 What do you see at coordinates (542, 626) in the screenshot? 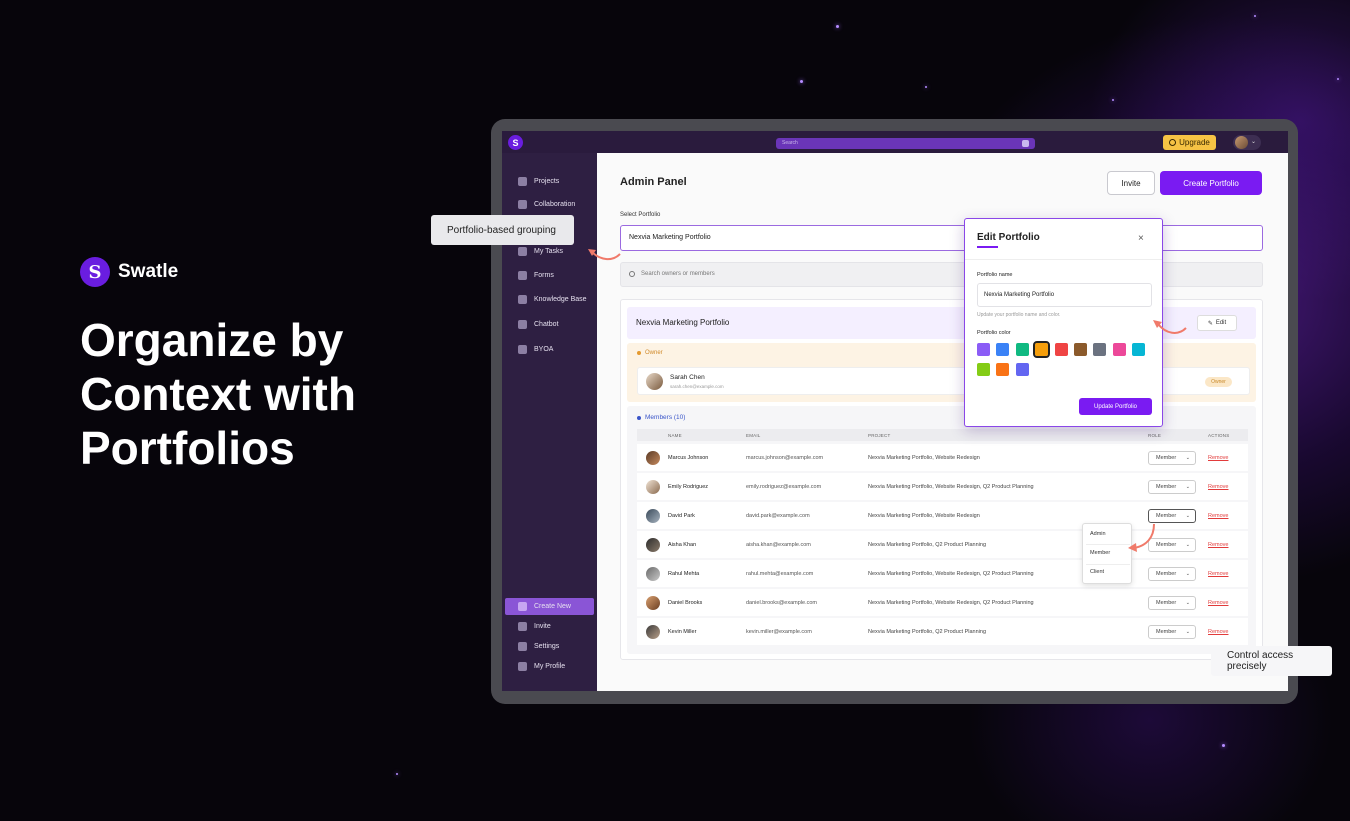
I see `sidebar-item-label: Invite` at bounding box center [542, 626].